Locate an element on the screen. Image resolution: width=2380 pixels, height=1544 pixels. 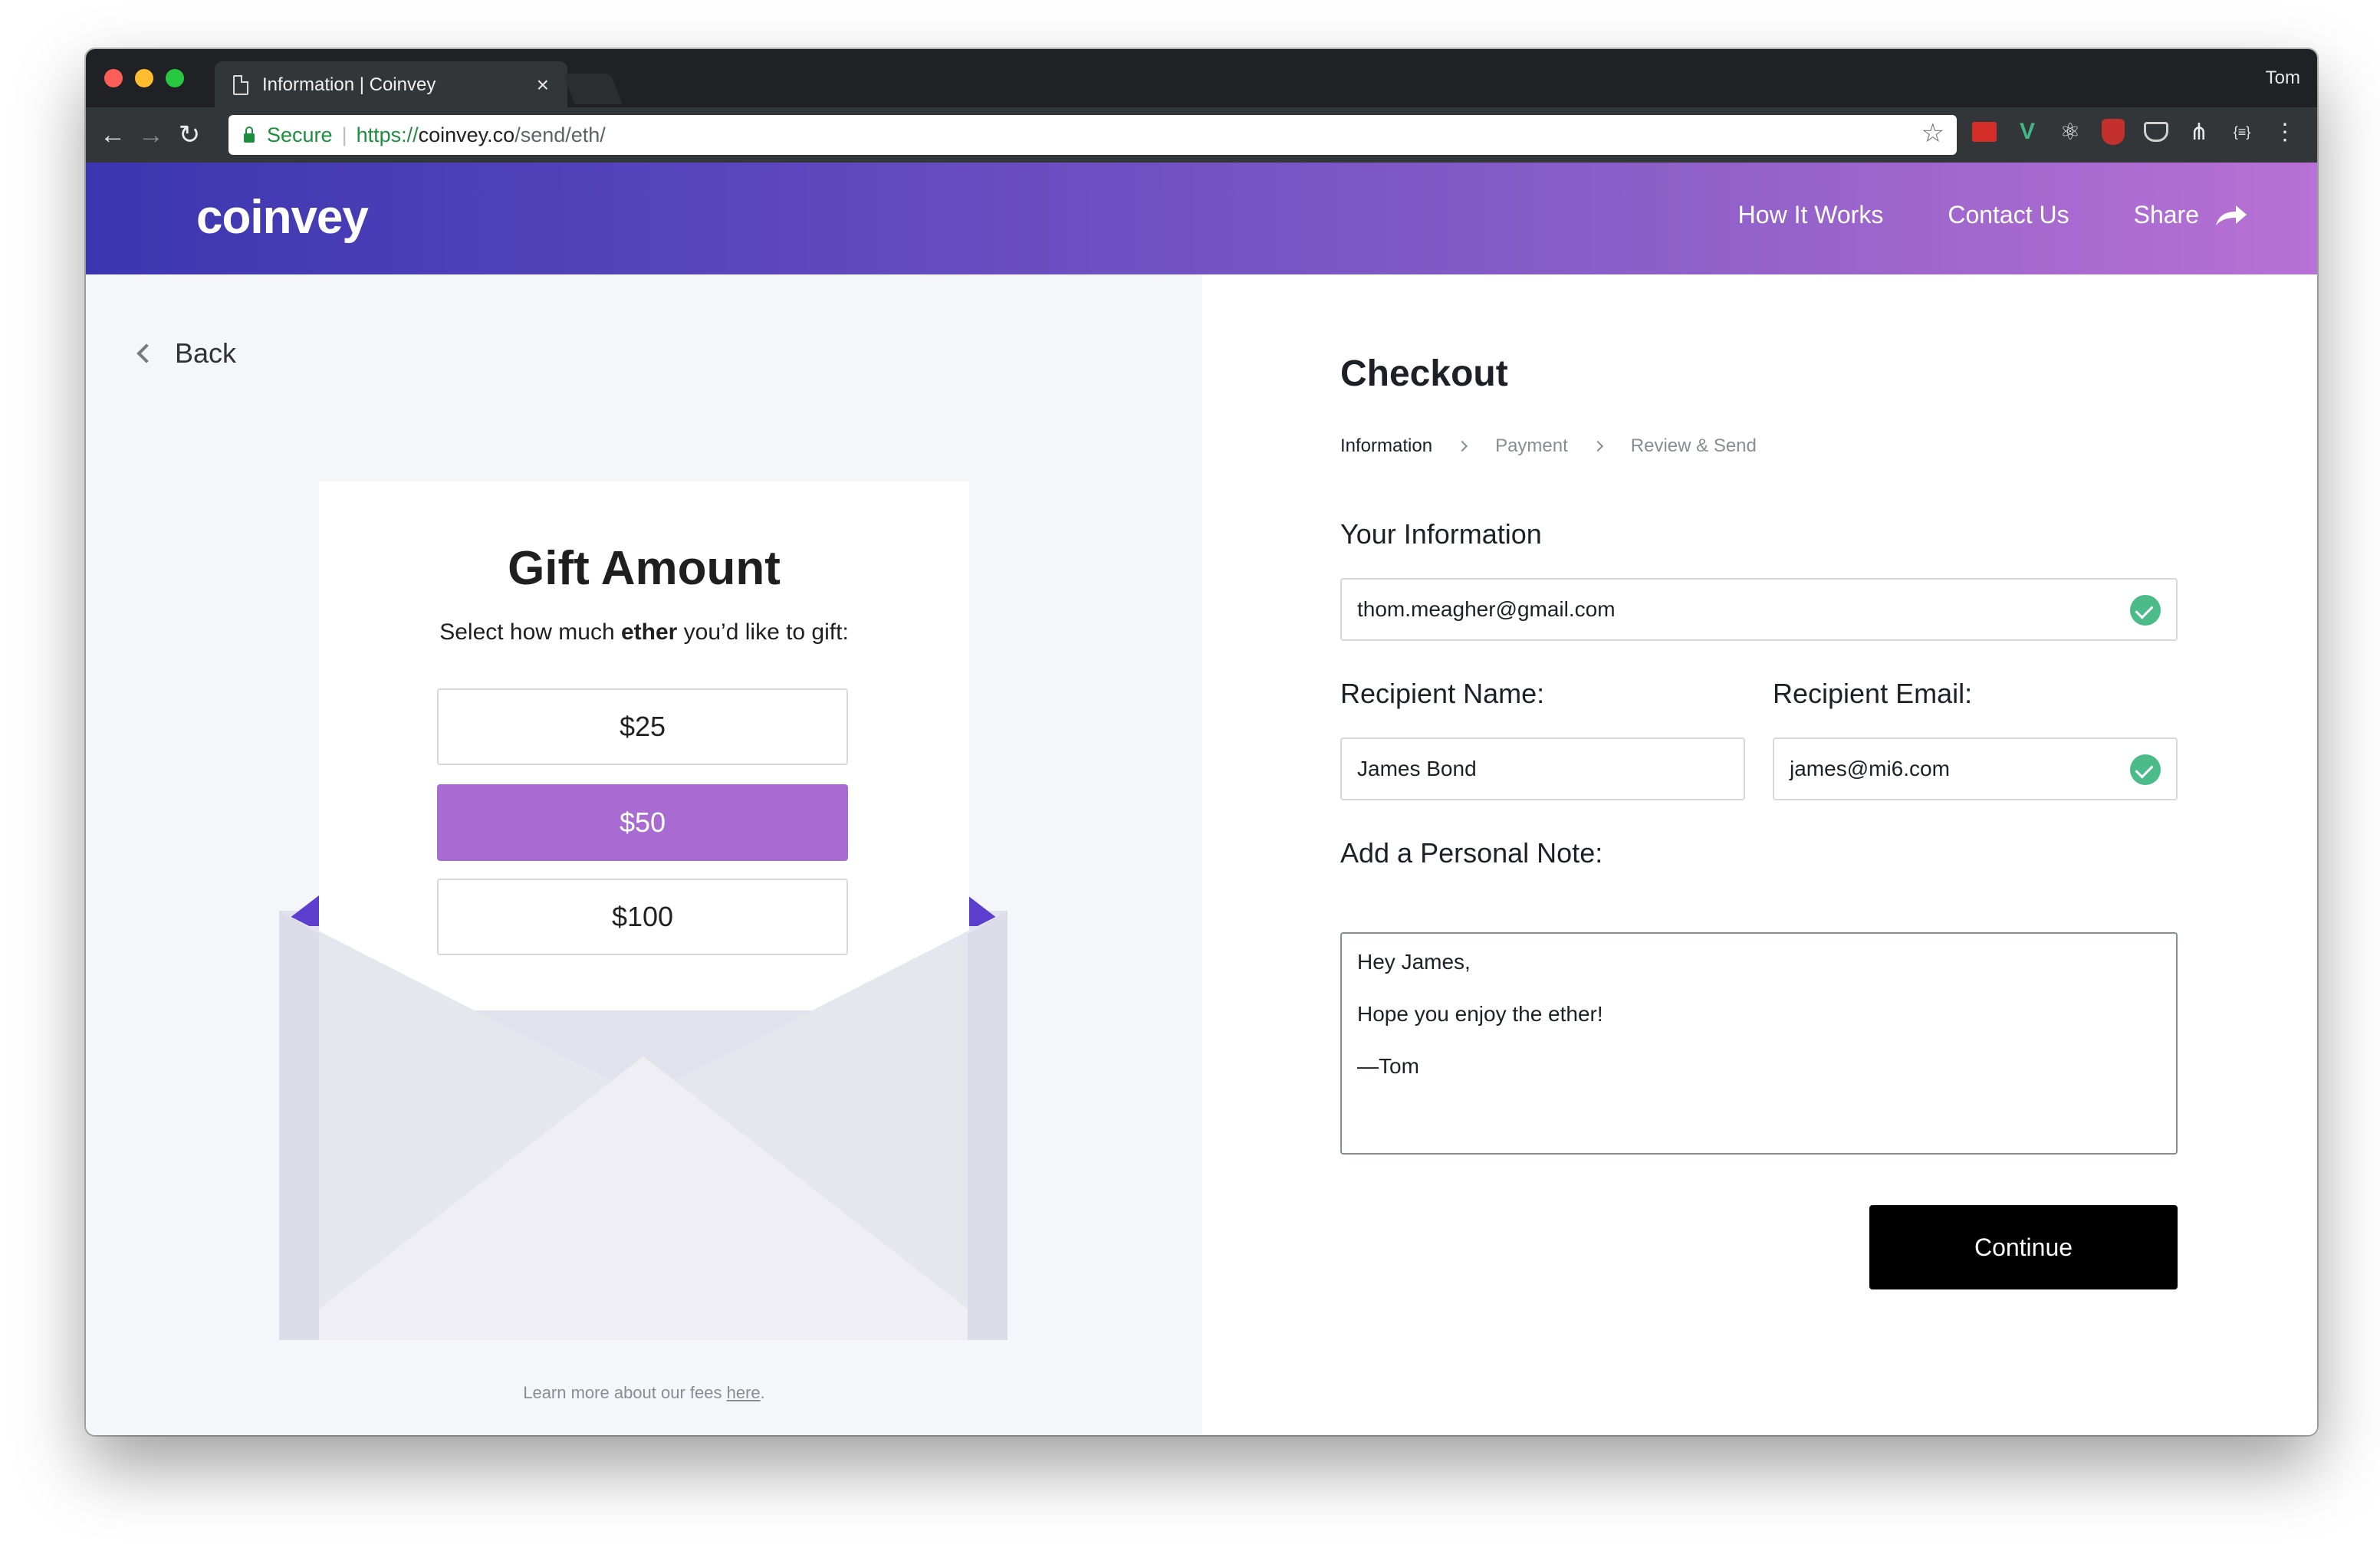
reload-icon: ↻ is located at coordinates (190, 135).